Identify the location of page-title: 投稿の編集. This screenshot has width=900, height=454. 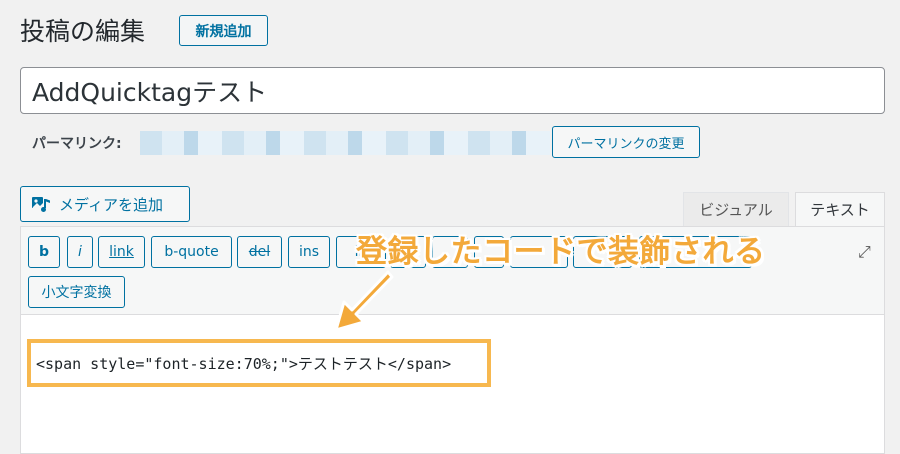
(83, 31).